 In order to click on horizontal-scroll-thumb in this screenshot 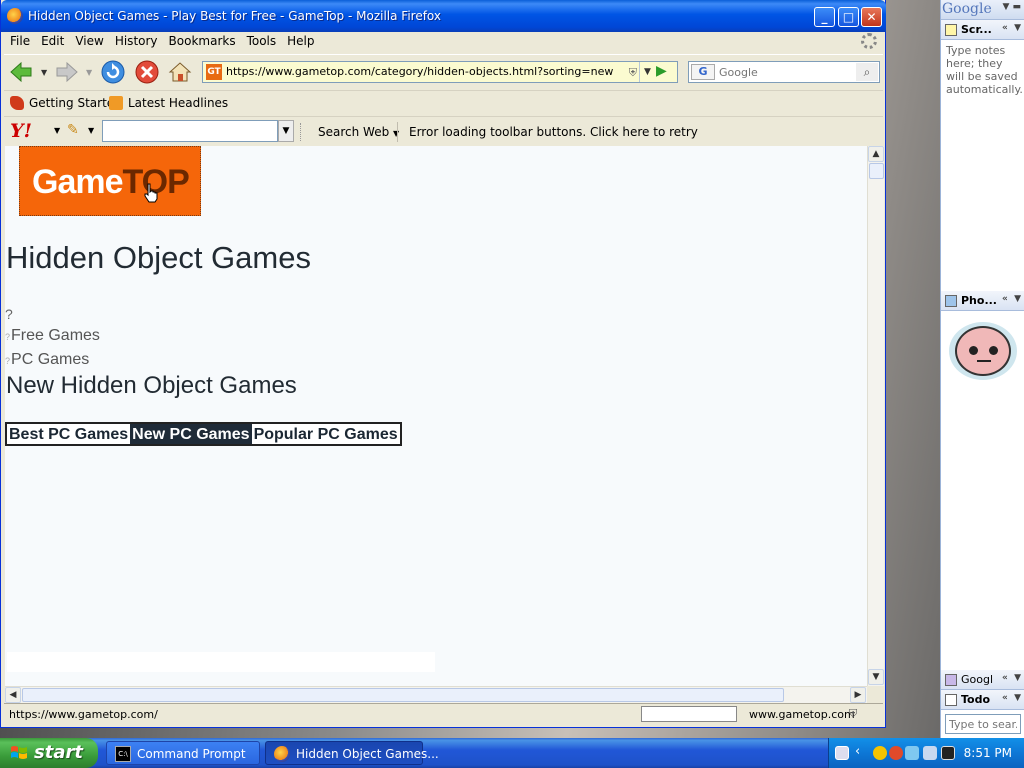, I will do `click(403, 695)`.